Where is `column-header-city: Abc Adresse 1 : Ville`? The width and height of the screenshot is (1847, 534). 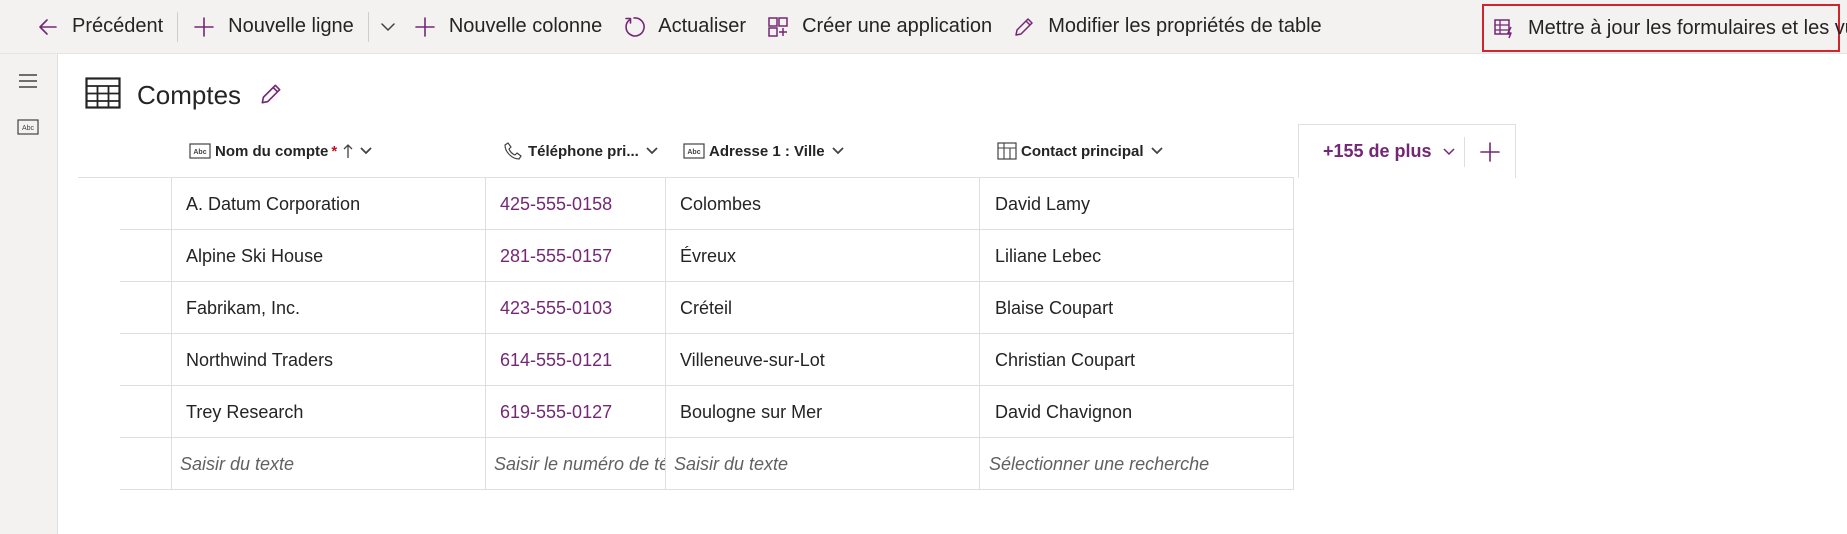
column-header-city: Abc Adresse 1 : Ville is located at coordinates (764, 151).